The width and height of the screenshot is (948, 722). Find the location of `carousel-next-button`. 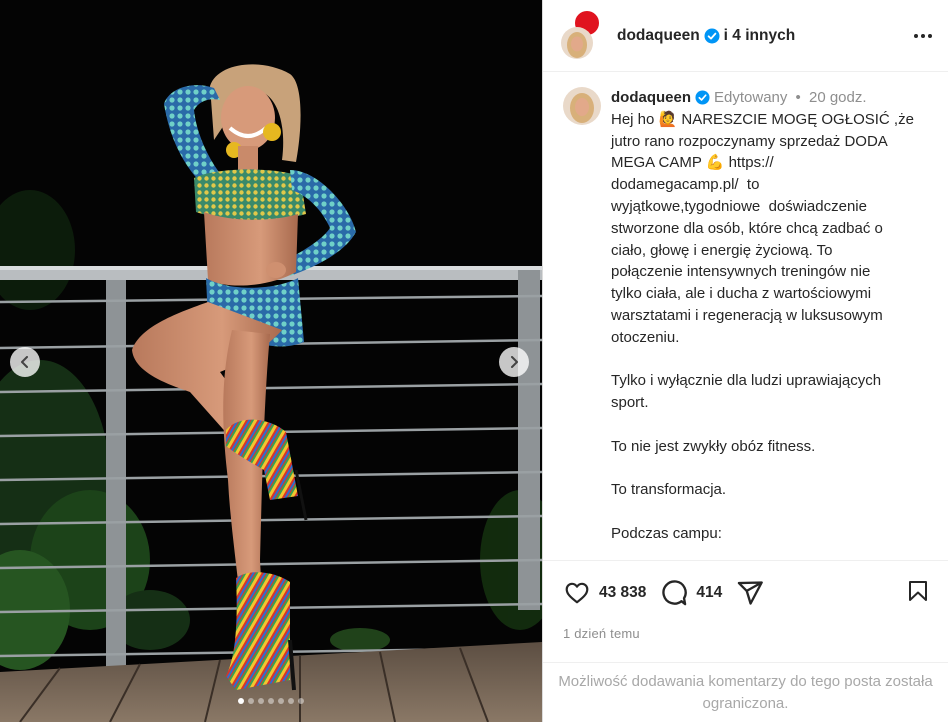

carousel-next-button is located at coordinates (514, 362).